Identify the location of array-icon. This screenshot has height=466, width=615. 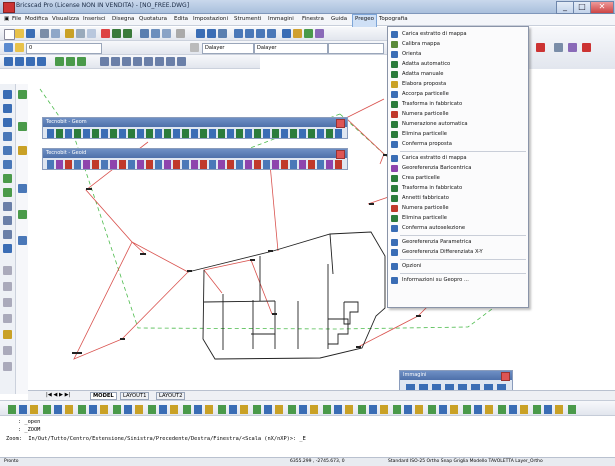
(22, 188).